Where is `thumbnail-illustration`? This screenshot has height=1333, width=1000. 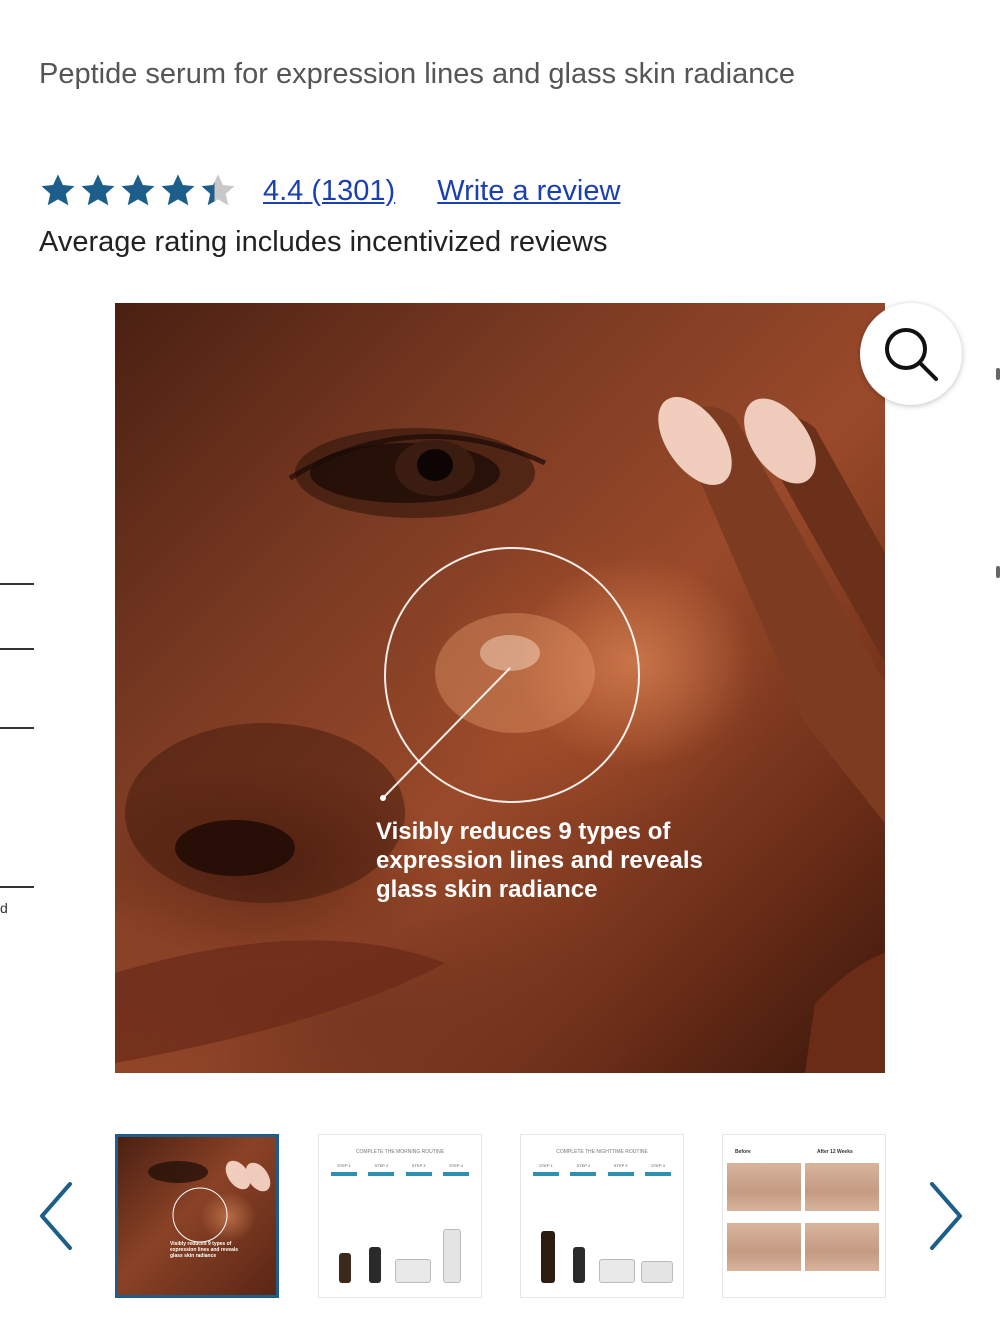 thumbnail-illustration is located at coordinates (209, 1201).